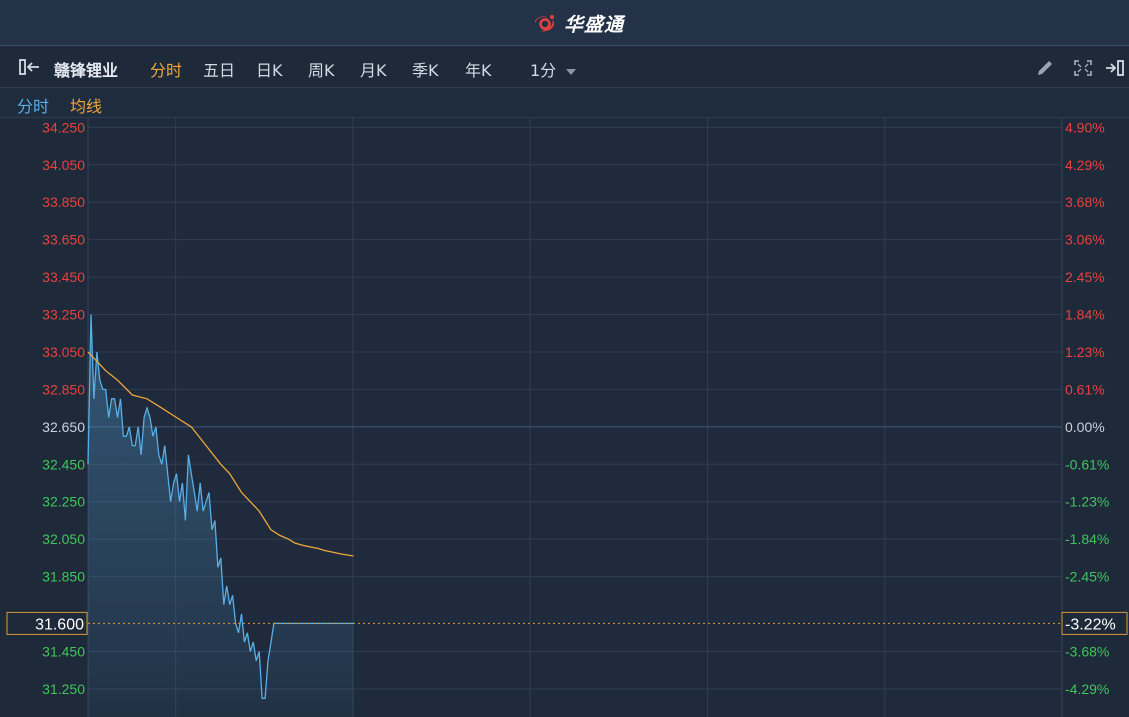  What do you see at coordinates (1085, 202) in the screenshot?
I see `y-tick-right: 3.68%` at bounding box center [1085, 202].